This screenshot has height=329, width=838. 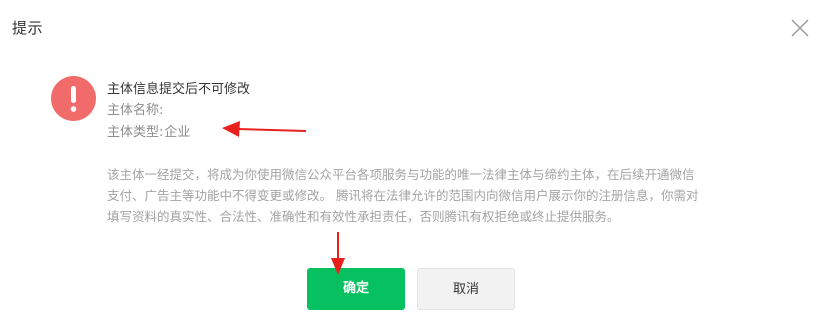 What do you see at coordinates (800, 28) in the screenshot?
I see `close-icon` at bounding box center [800, 28].